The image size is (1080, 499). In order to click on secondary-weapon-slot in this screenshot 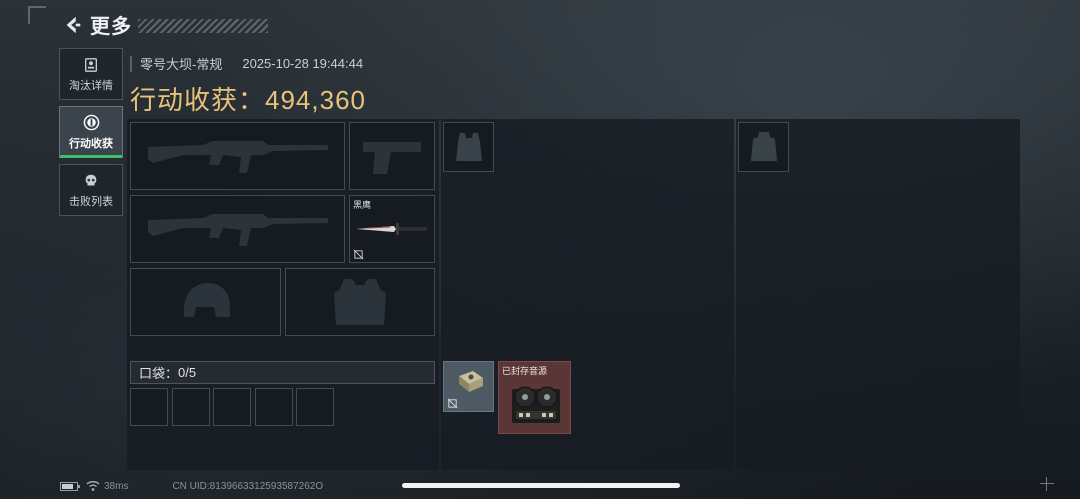, I will do `click(237, 229)`.